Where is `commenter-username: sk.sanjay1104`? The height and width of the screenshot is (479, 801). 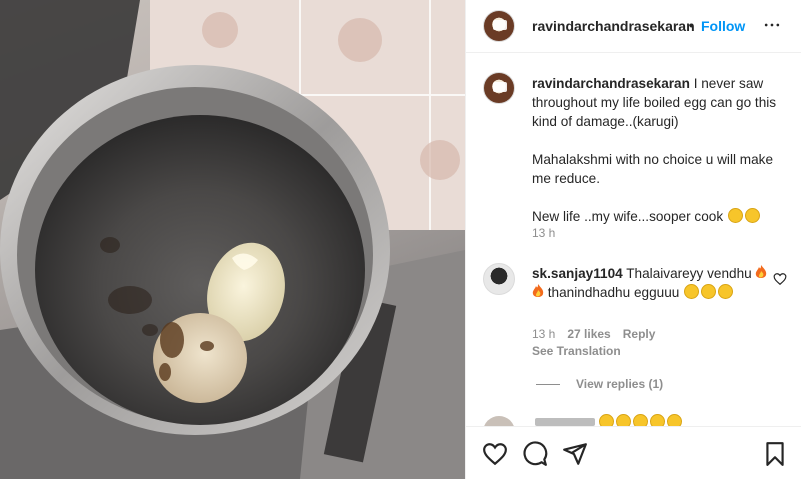 commenter-username: sk.sanjay1104 is located at coordinates (577, 273).